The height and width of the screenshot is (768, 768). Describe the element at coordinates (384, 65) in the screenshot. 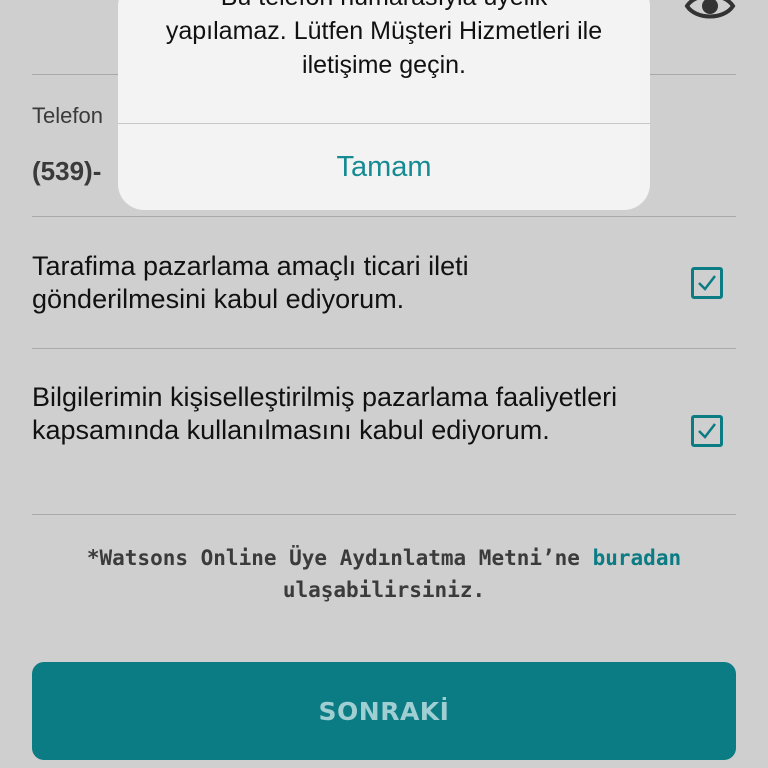

I see `alert-message-line: iletişime geçin.` at that location.